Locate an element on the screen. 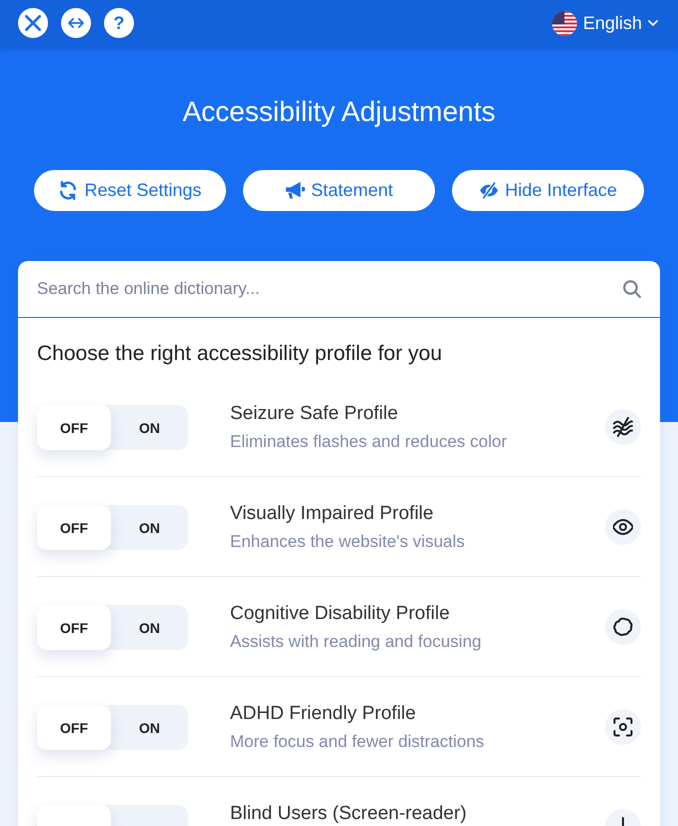 The height and width of the screenshot is (826, 678). close-button is located at coordinates (33, 23).